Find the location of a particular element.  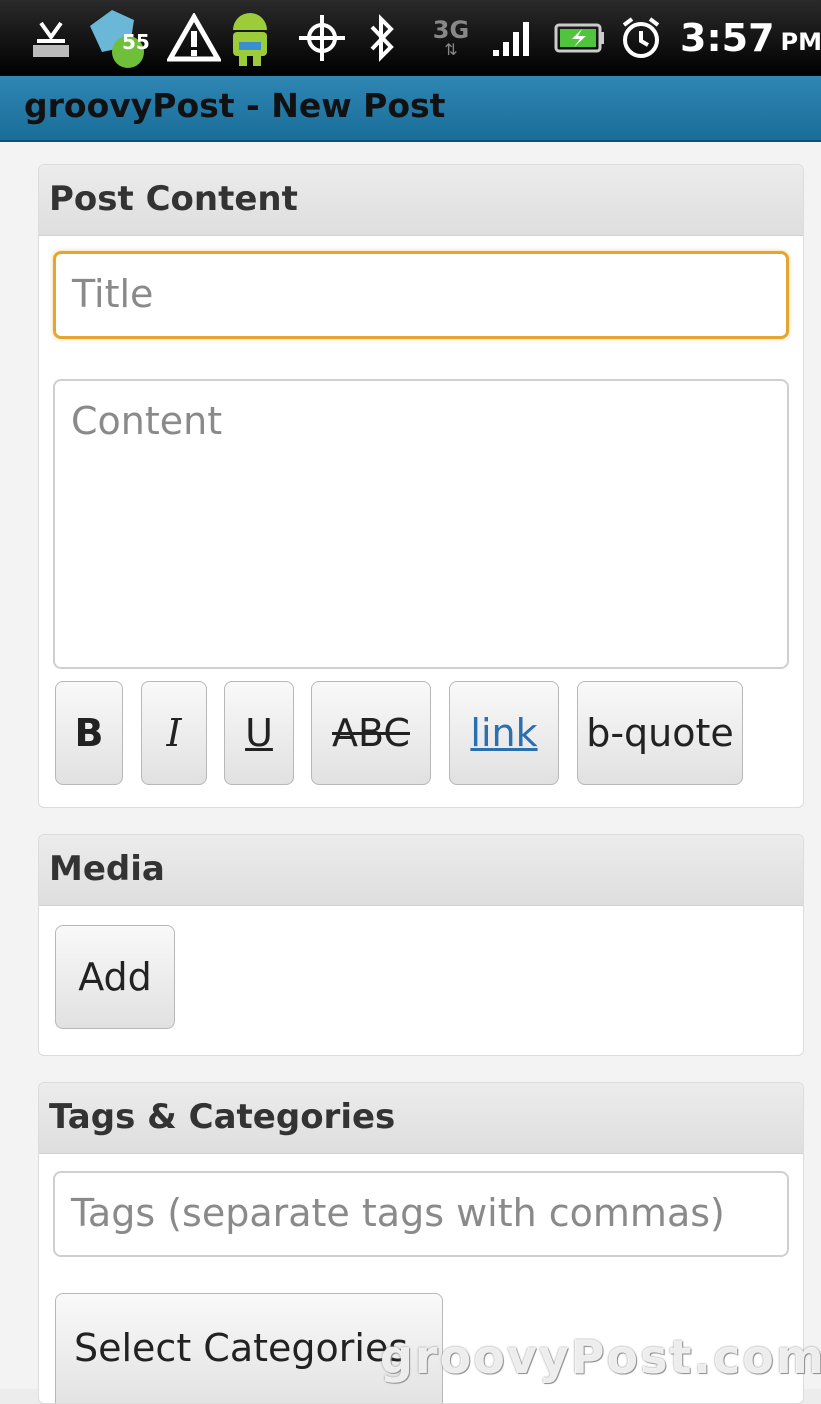

status-bar: 55 3G ⇅ 3:57 PM is located at coordinates (410, 38).